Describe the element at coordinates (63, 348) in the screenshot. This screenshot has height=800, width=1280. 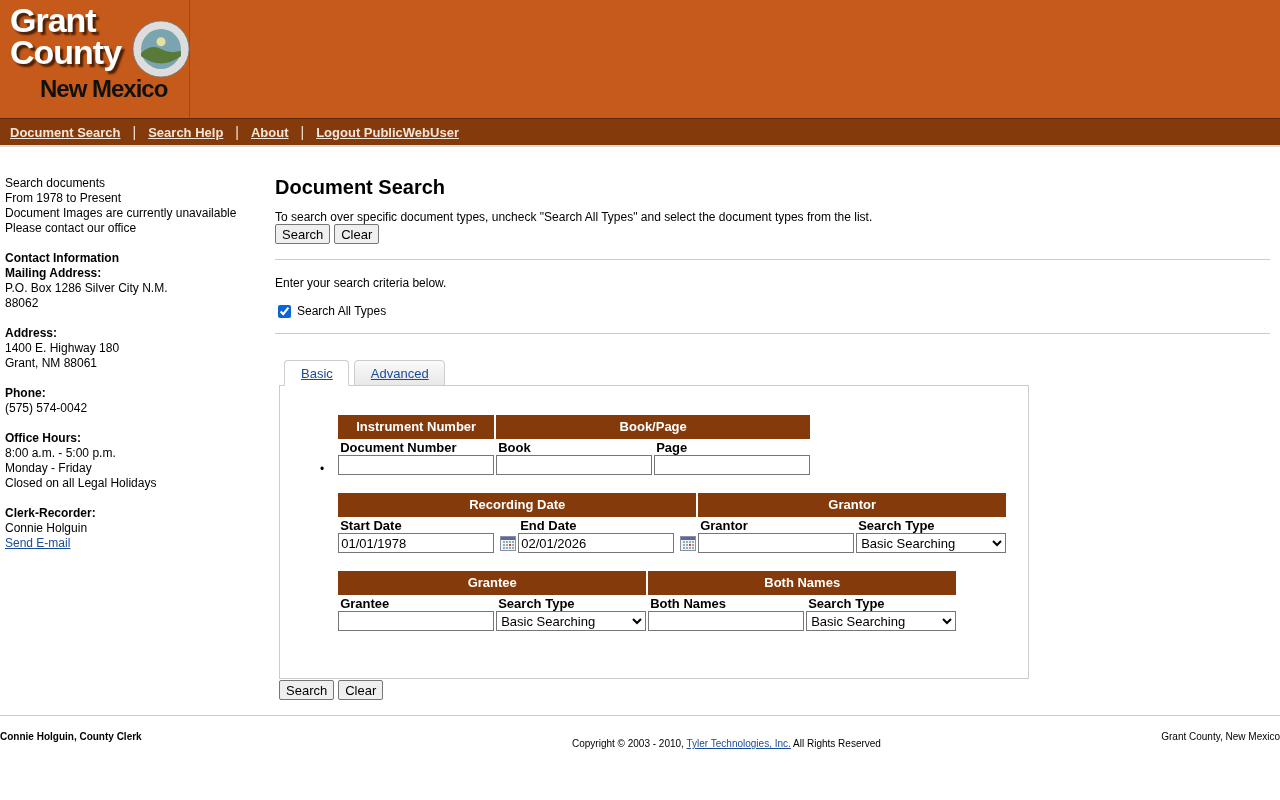
I see `sidebar-text: 1400 E. Highway 180` at that location.